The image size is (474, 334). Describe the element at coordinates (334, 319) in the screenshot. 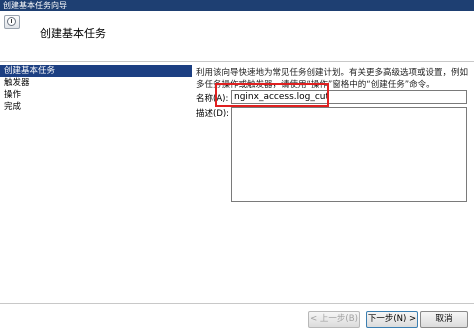

I see `back-button: < 上一步(B)` at that location.